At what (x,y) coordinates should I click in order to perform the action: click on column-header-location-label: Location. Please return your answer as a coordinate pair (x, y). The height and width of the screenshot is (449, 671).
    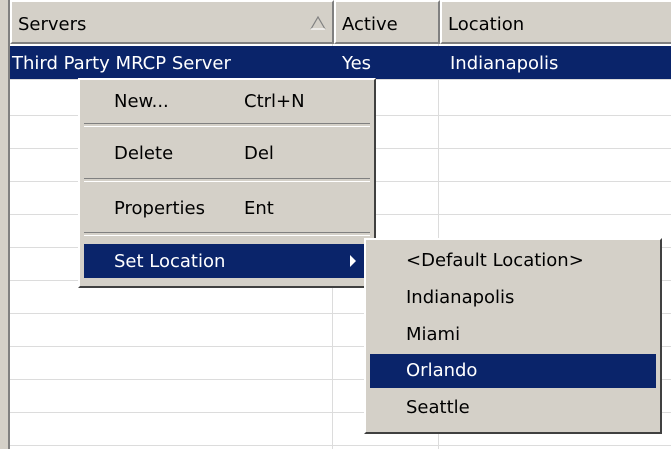
    Looking at the image, I should click on (486, 24).